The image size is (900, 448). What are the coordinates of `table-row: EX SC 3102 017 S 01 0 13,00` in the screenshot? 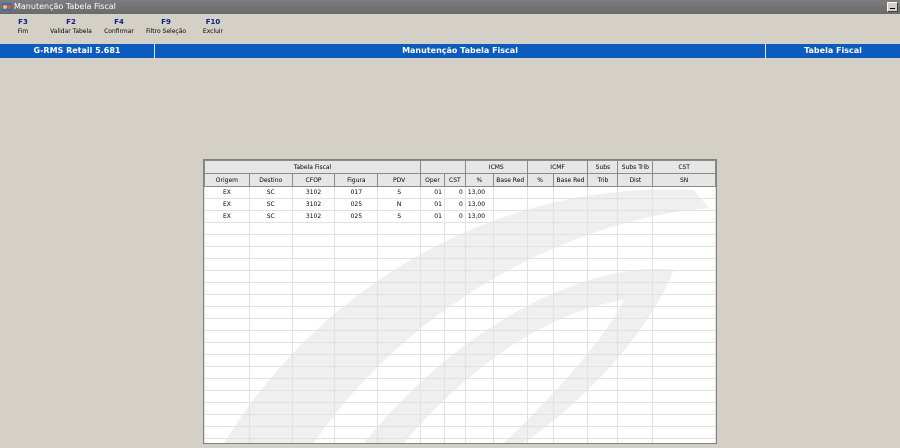 It's located at (460, 192).